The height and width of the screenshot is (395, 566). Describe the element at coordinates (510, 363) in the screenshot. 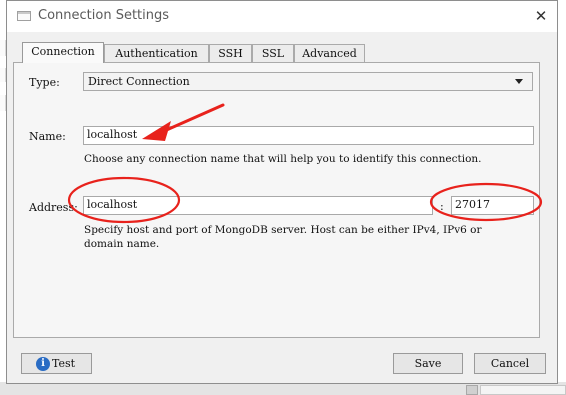

I see `cancel-button: Cancel` at that location.